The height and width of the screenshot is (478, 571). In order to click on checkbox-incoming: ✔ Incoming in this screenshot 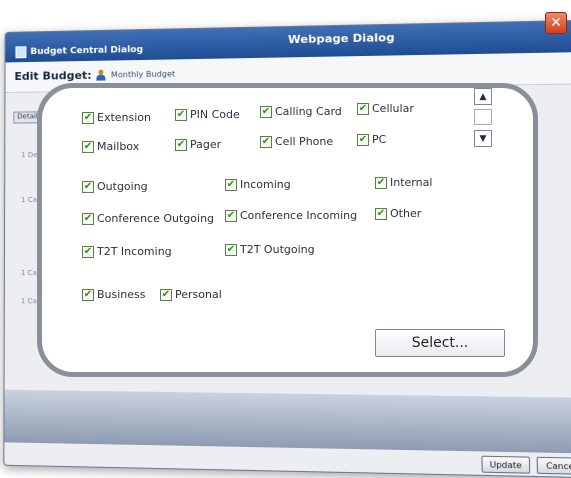, I will do `click(258, 184)`.